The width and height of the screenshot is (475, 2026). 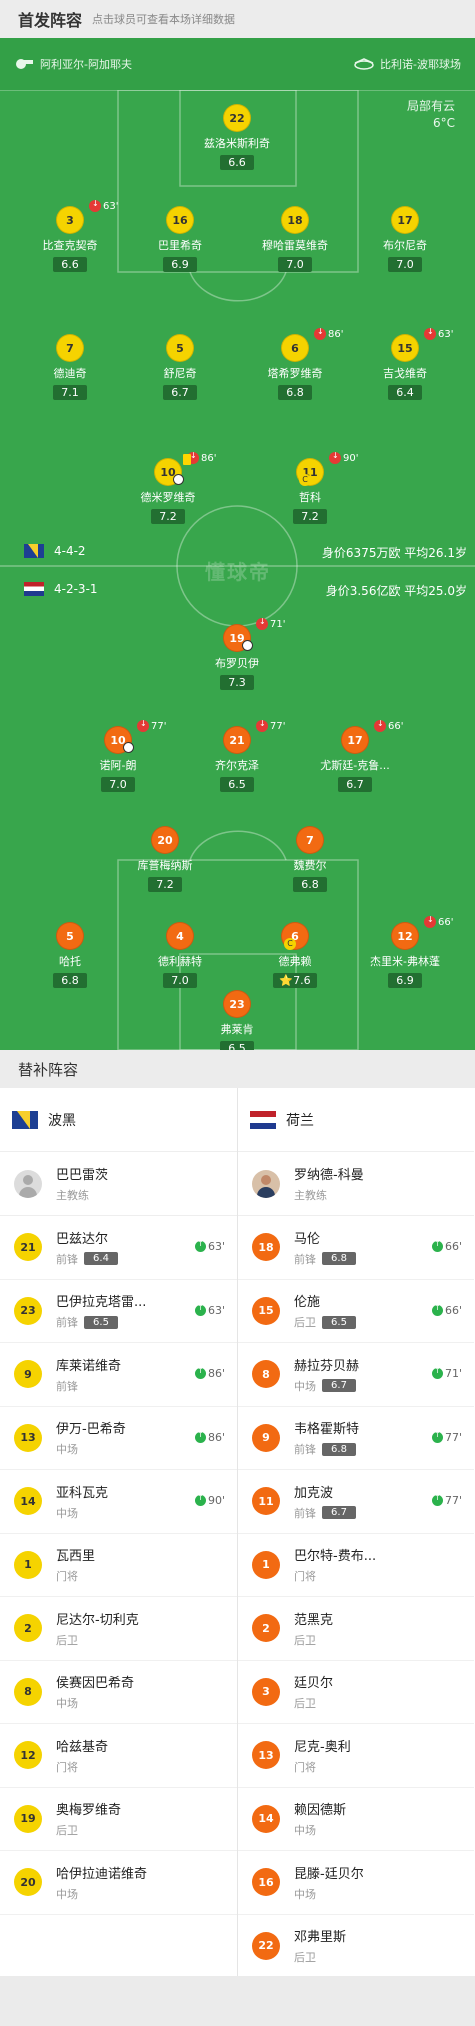 What do you see at coordinates (180, 392) in the screenshot?
I see `player-rating: 6.7` at bounding box center [180, 392].